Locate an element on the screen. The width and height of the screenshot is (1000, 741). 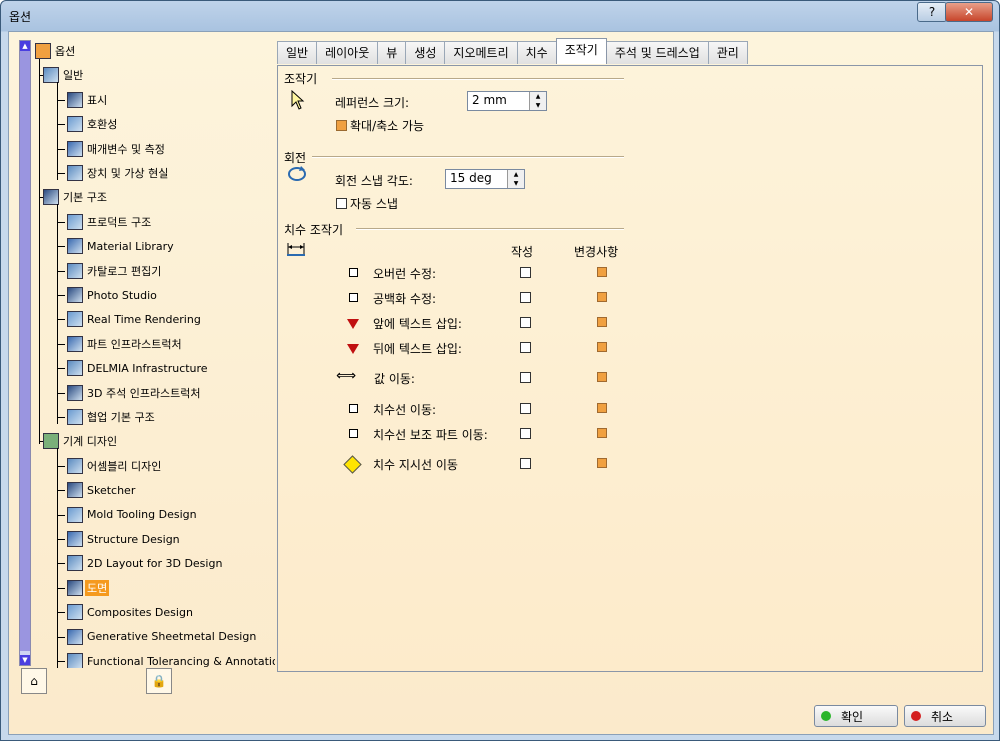
scroll-up-arrow-icon: ▲ is located at coordinates (25, 46).